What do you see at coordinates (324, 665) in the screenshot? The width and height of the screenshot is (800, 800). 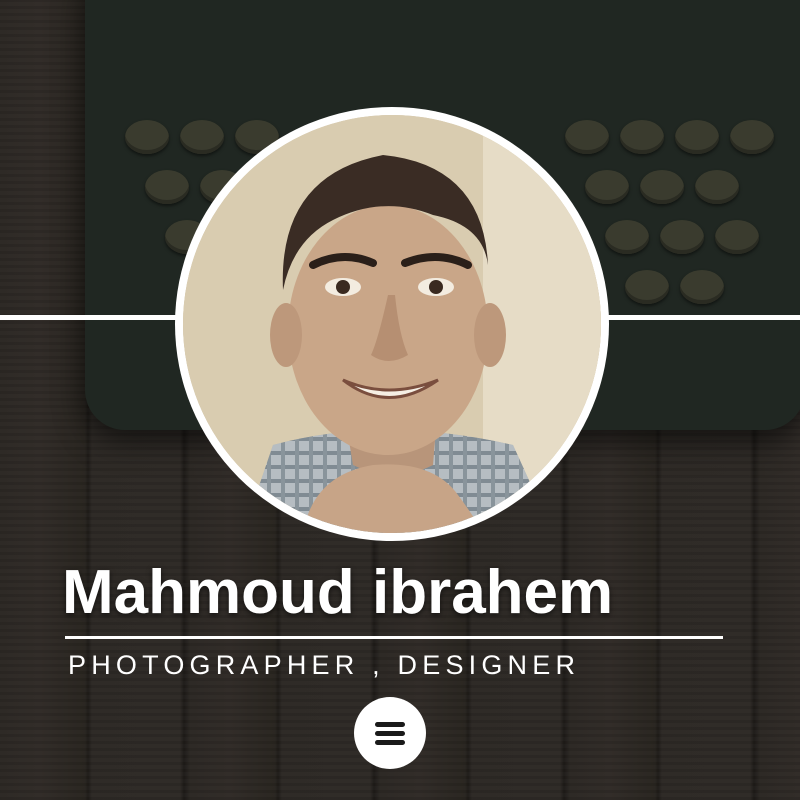 I see `profile-subtitle: PHOTOGRAPHER , DESIGNER` at bounding box center [324, 665].